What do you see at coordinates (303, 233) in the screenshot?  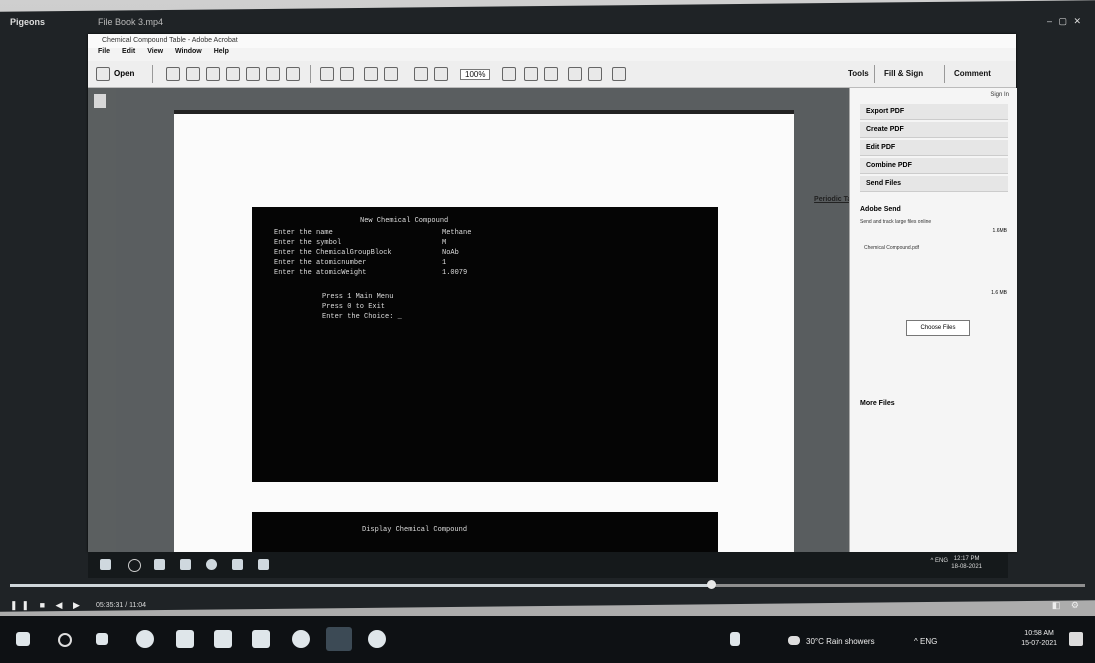 I see `console-field-label: Enter the name` at bounding box center [303, 233].